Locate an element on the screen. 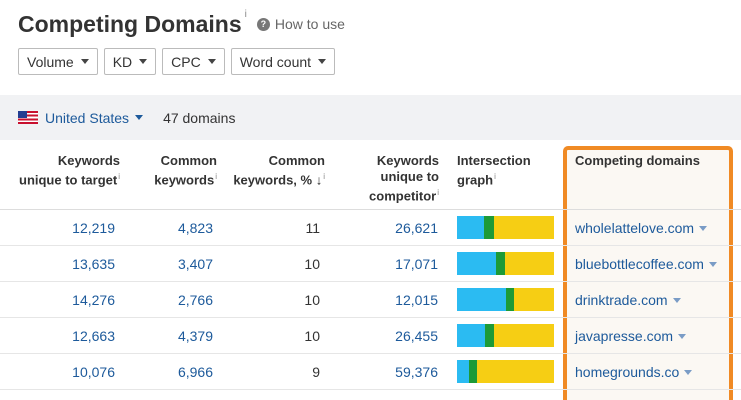  keywords-unique-to-target-link: 12,663 is located at coordinates (93, 336).